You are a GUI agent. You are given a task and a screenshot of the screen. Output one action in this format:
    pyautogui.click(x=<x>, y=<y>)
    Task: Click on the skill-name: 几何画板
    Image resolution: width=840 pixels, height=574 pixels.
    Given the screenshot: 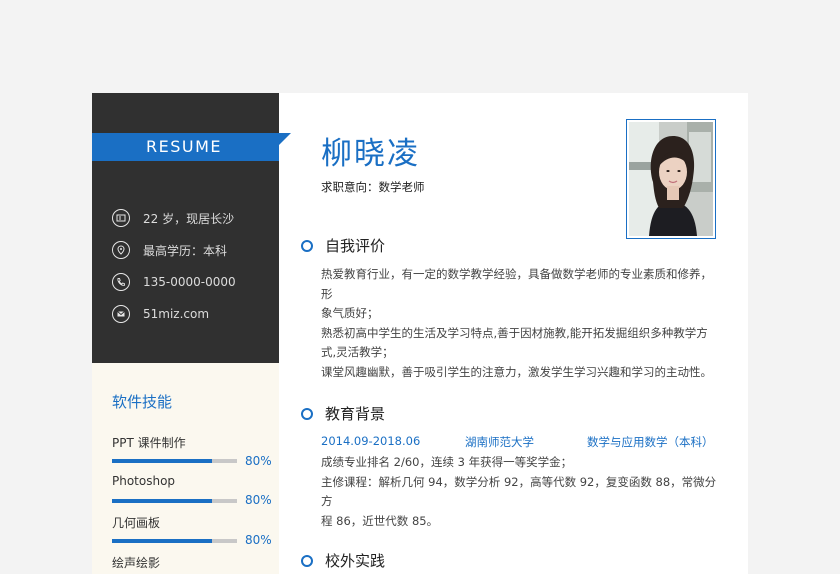 What is the action you would take?
    pyautogui.click(x=136, y=523)
    